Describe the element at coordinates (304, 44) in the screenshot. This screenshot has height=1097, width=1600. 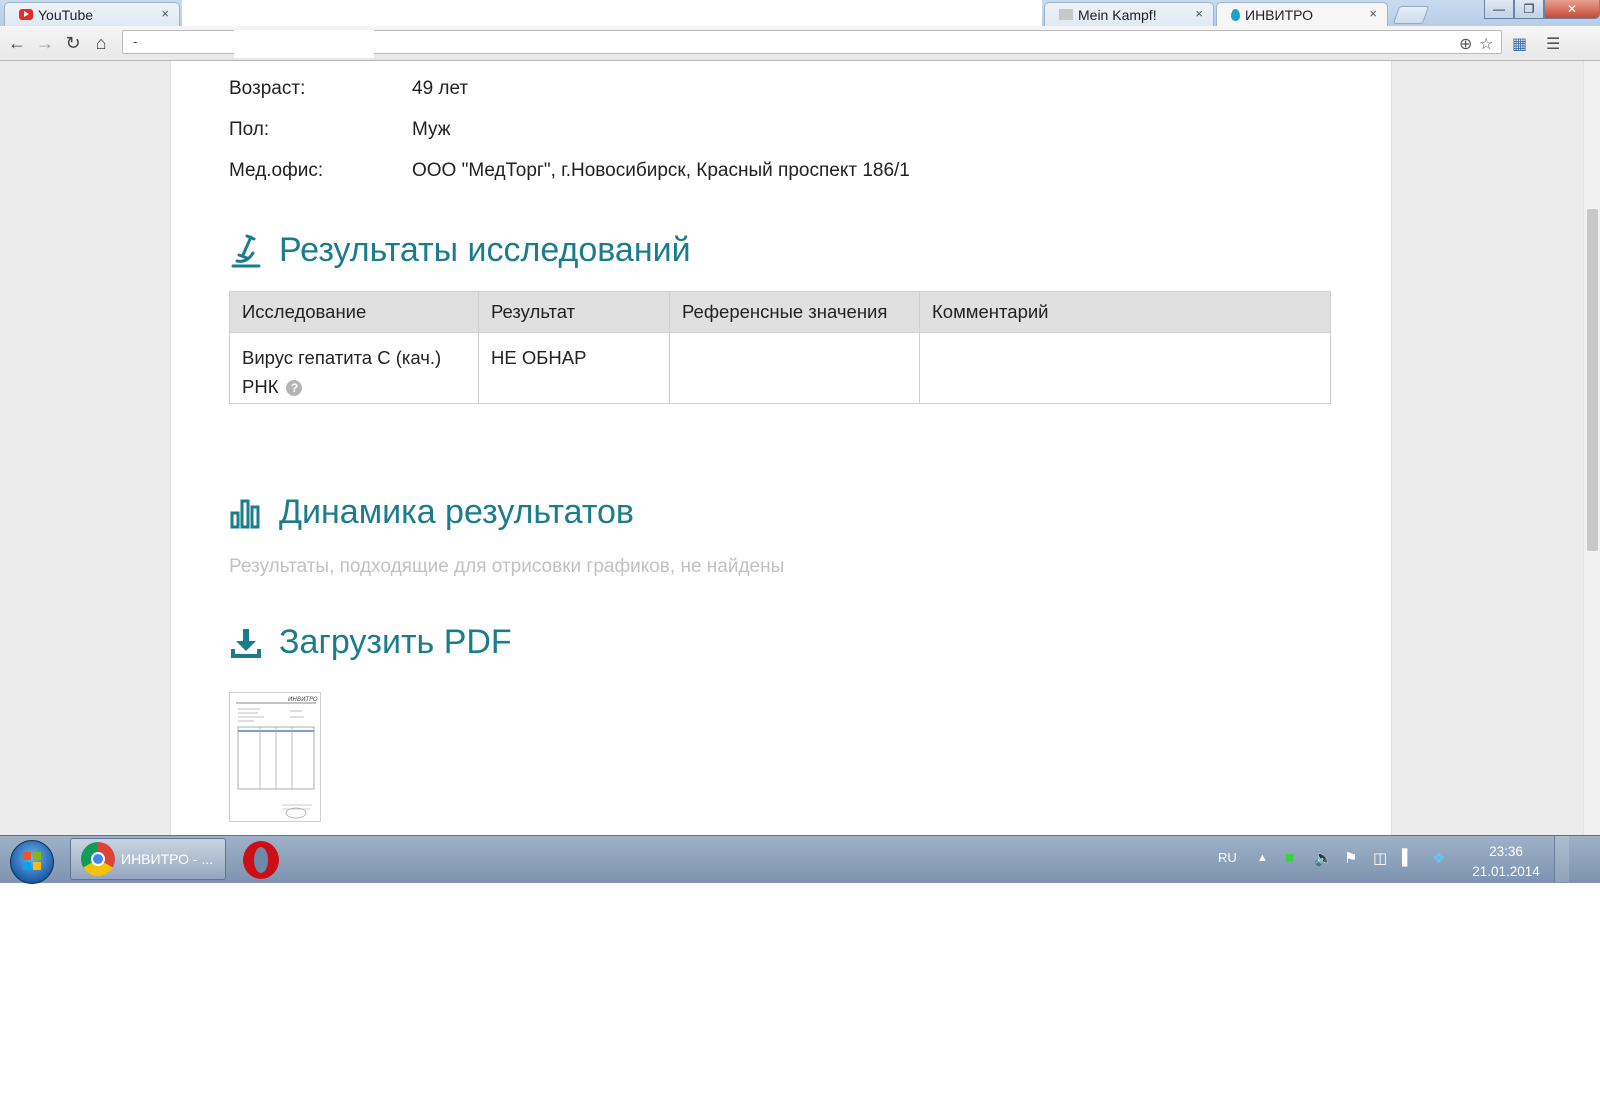
I see `redacted-url` at that location.